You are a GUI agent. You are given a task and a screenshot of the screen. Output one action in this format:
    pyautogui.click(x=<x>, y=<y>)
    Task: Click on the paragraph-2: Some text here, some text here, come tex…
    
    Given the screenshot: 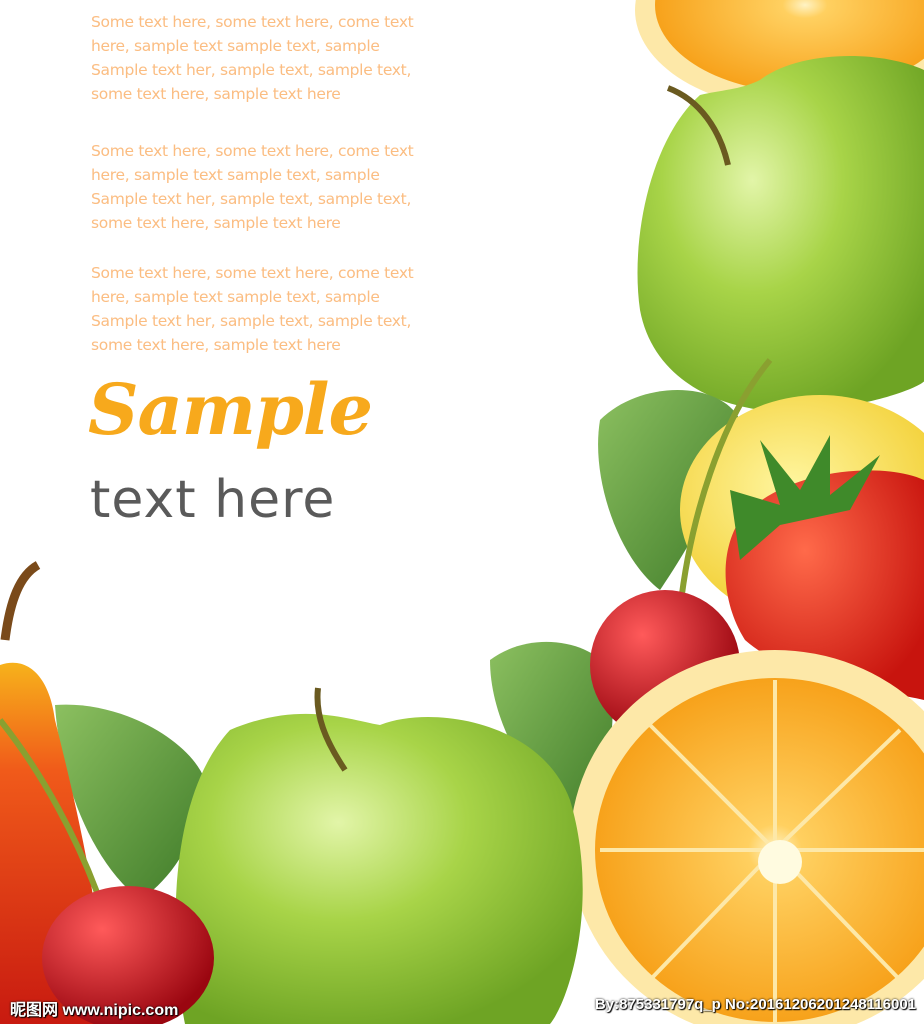 What is the action you would take?
    pyautogui.click(x=252, y=187)
    